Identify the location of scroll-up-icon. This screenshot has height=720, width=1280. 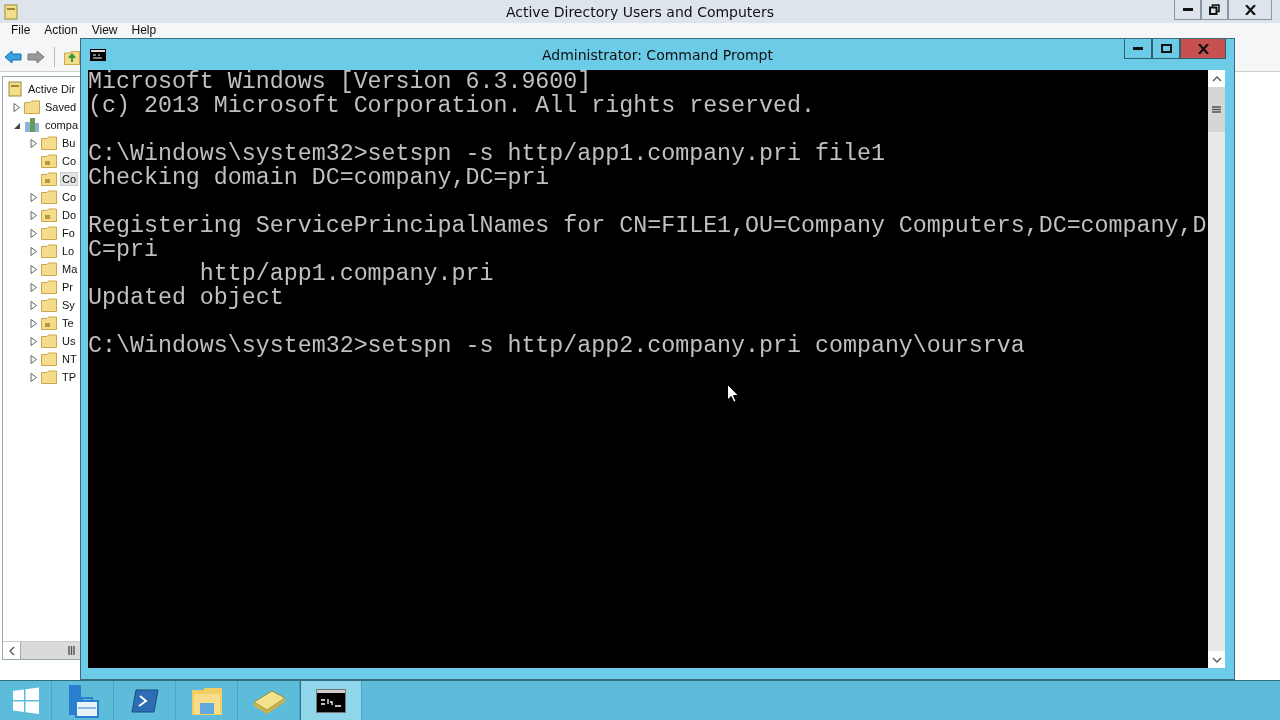
(1216, 78).